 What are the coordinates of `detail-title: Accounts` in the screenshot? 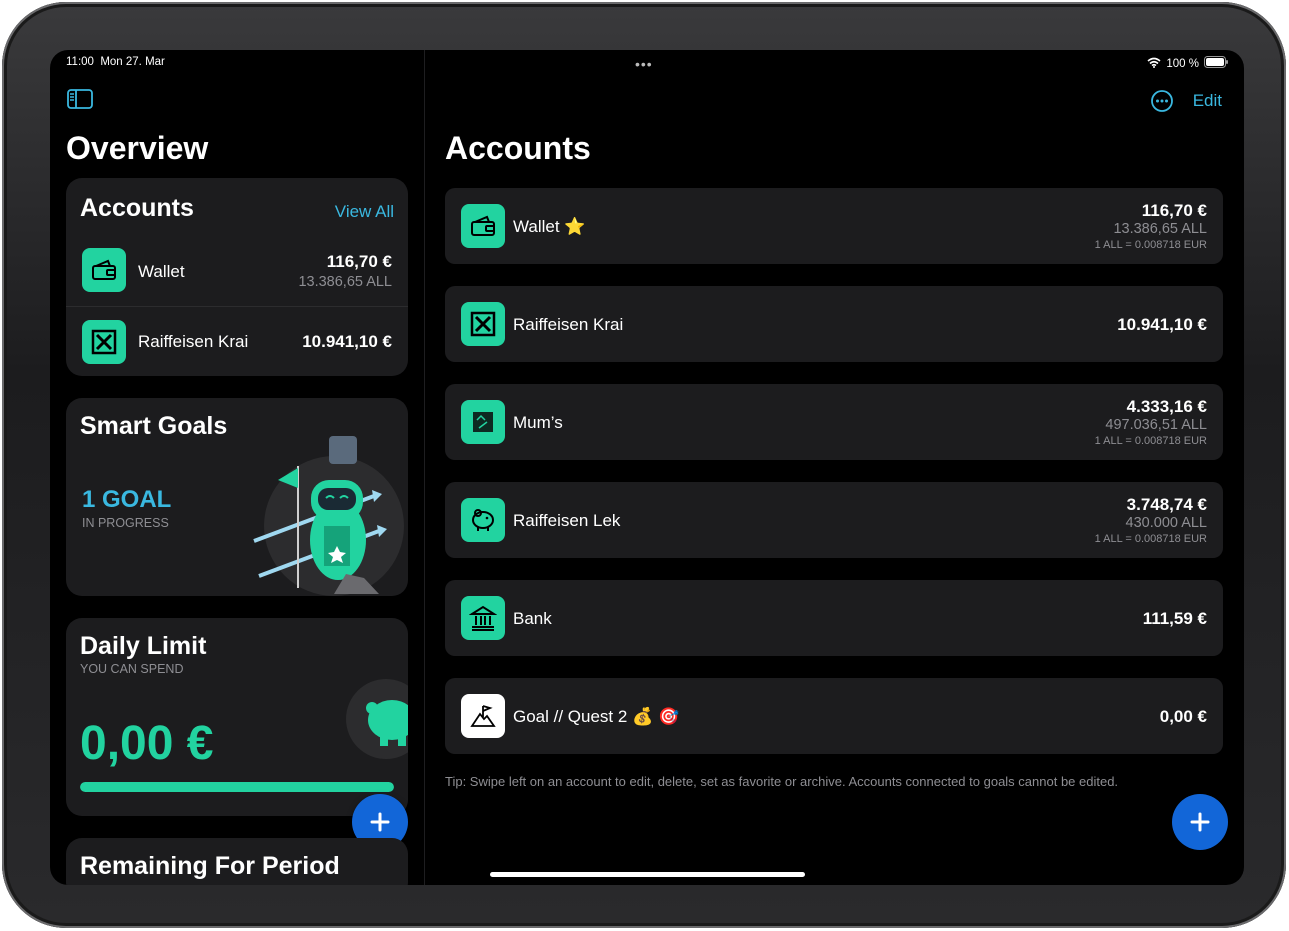 It's located at (518, 148).